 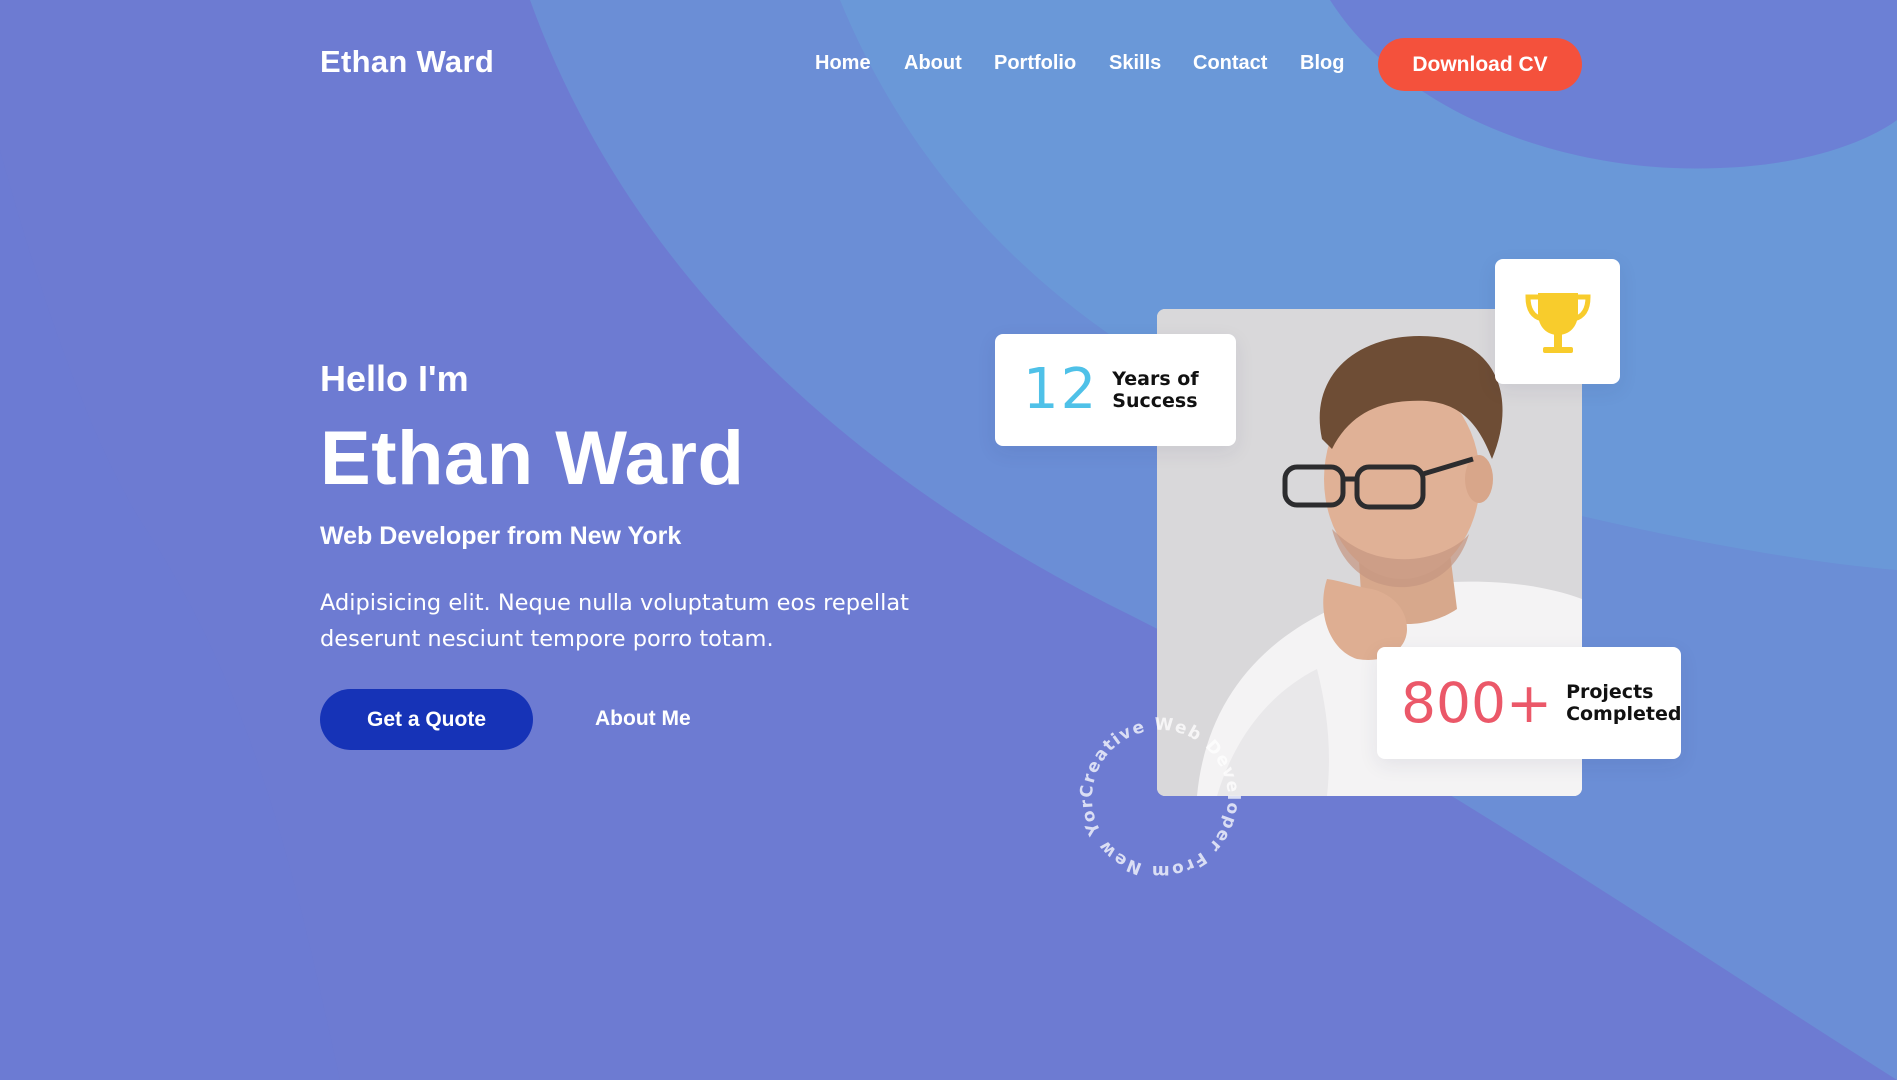 I want to click on projects-label: Projects Completed, so click(x=1623, y=703).